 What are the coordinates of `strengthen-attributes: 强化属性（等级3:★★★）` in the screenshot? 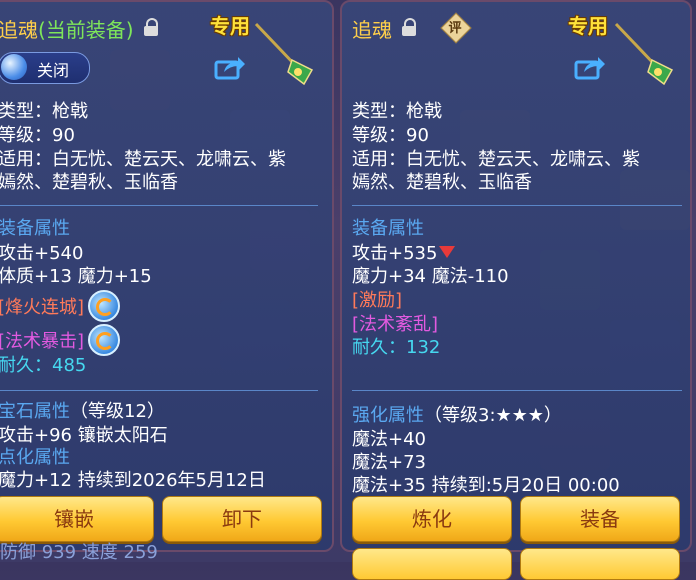 It's located at (457, 416).